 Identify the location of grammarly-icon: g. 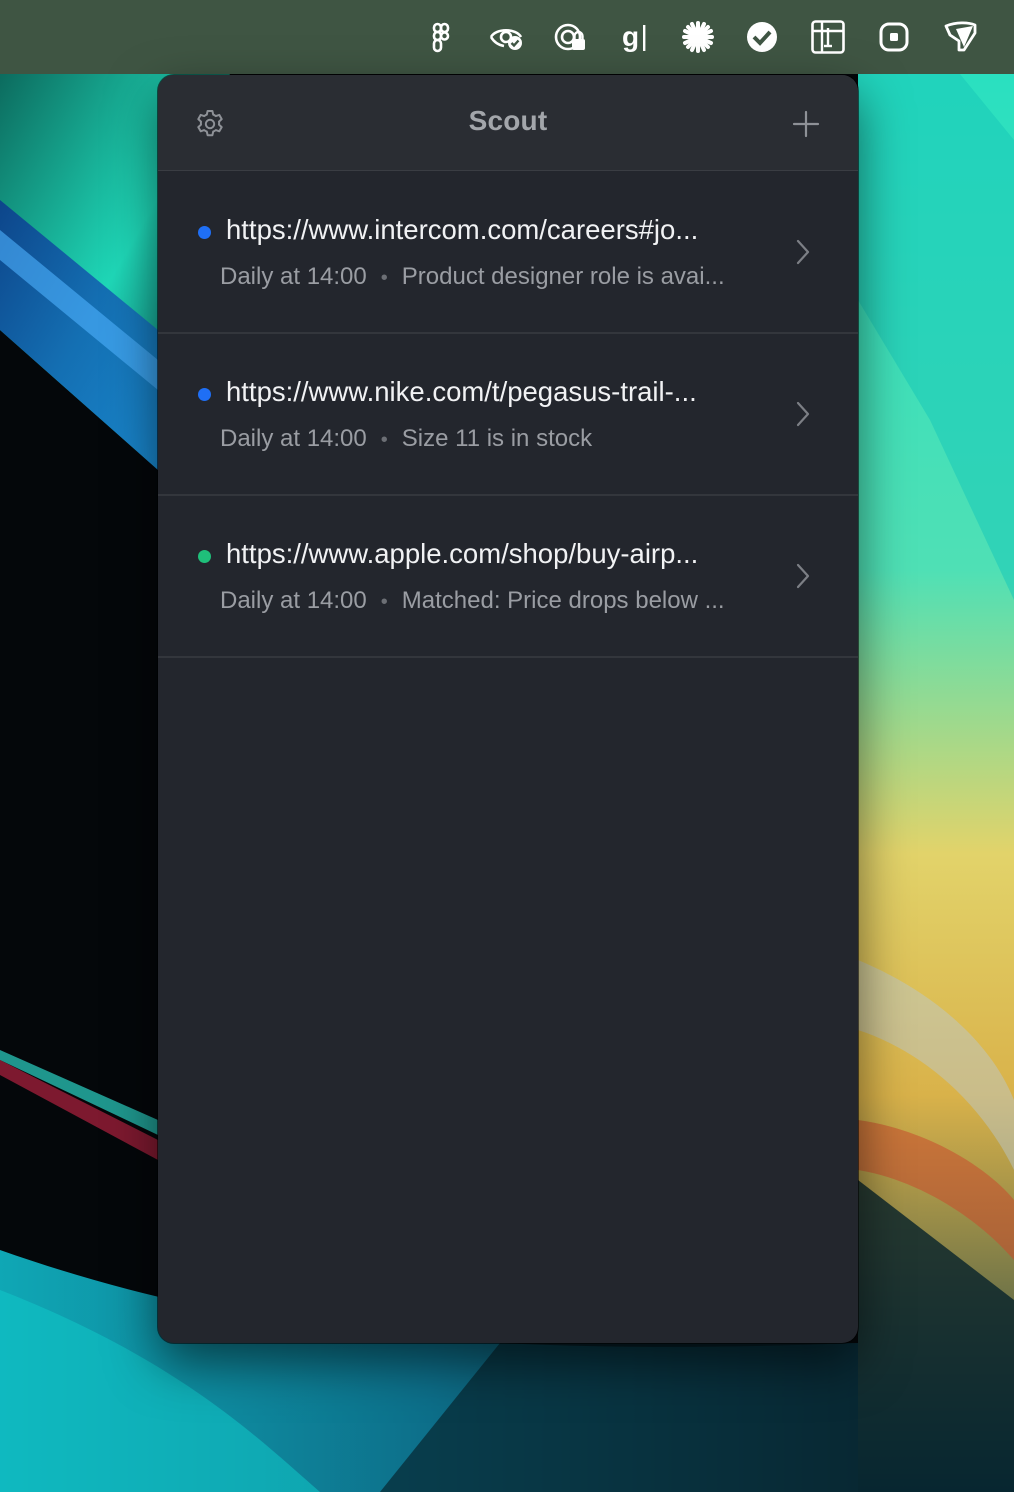
(634, 37).